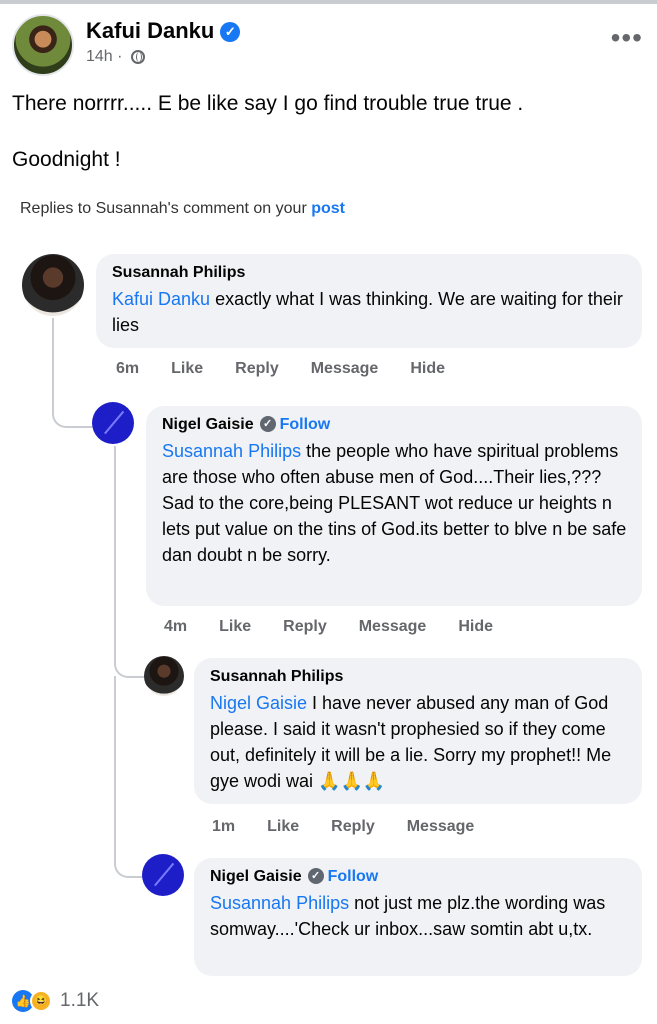 This screenshot has width=657, height=1024. What do you see at coordinates (66, 159) in the screenshot?
I see `post-text-line: Goodnight !` at bounding box center [66, 159].